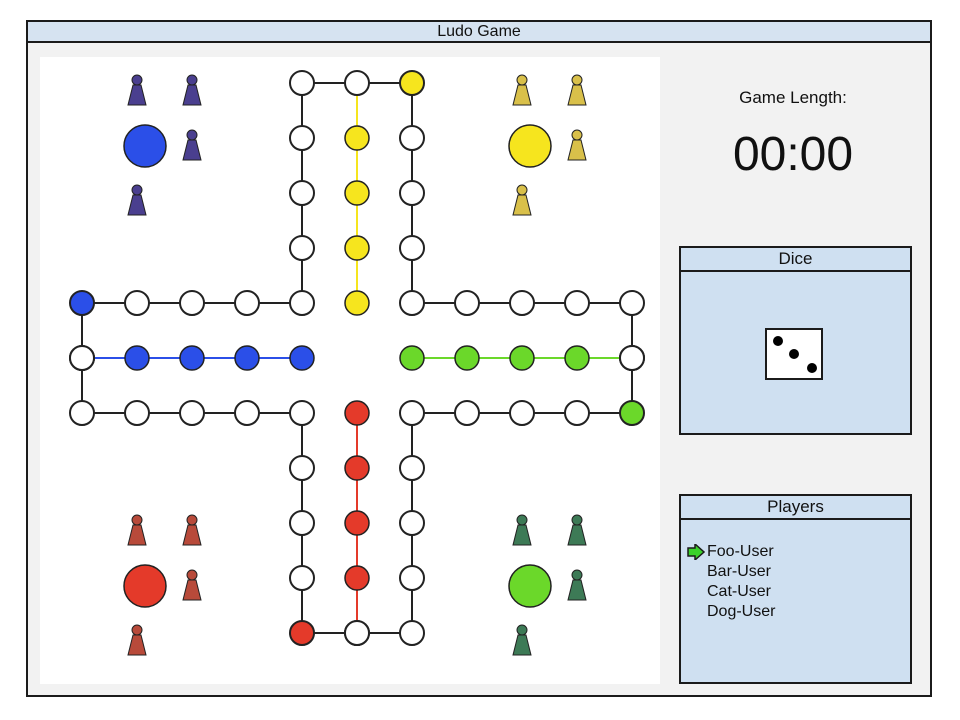  What do you see at coordinates (145, 586) in the screenshot?
I see `red-base-circle` at bounding box center [145, 586].